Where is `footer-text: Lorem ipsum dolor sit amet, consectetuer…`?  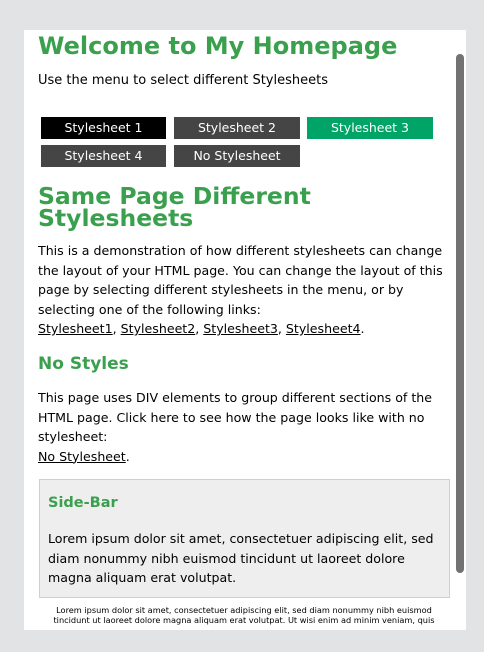
footer-text: Lorem ipsum dolor sit amet, consectetuer… is located at coordinates (244, 615).